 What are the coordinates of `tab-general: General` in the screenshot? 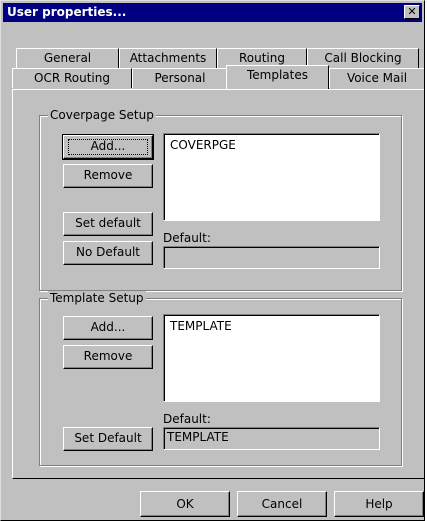 It's located at (67, 58).